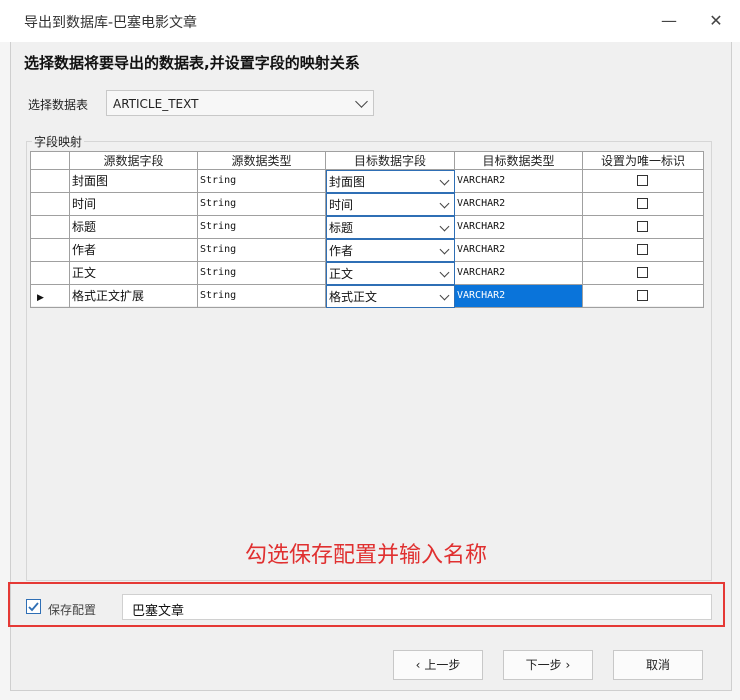 The height and width of the screenshot is (700, 740). I want to click on minimize-icon: —, so click(669, 20).